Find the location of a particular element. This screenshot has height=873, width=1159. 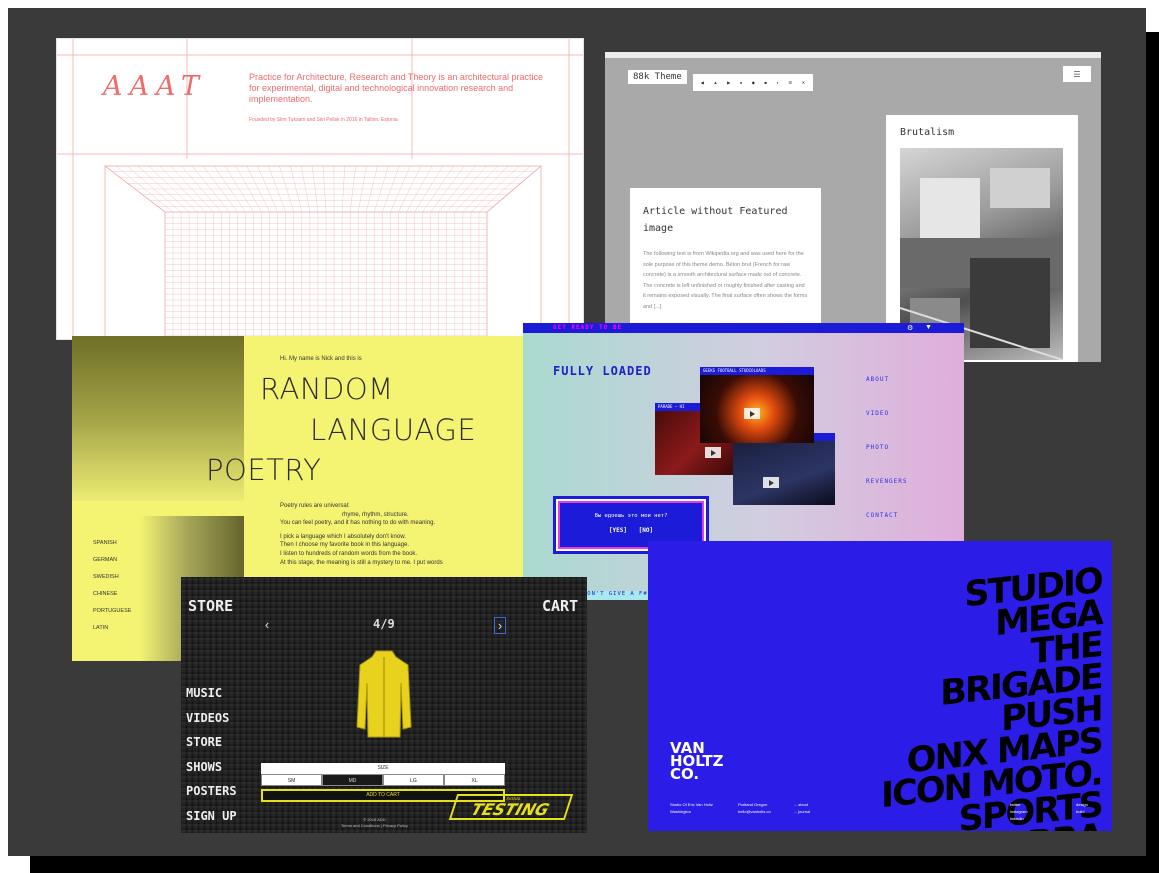

cart-link: CART is located at coordinates (560, 606).